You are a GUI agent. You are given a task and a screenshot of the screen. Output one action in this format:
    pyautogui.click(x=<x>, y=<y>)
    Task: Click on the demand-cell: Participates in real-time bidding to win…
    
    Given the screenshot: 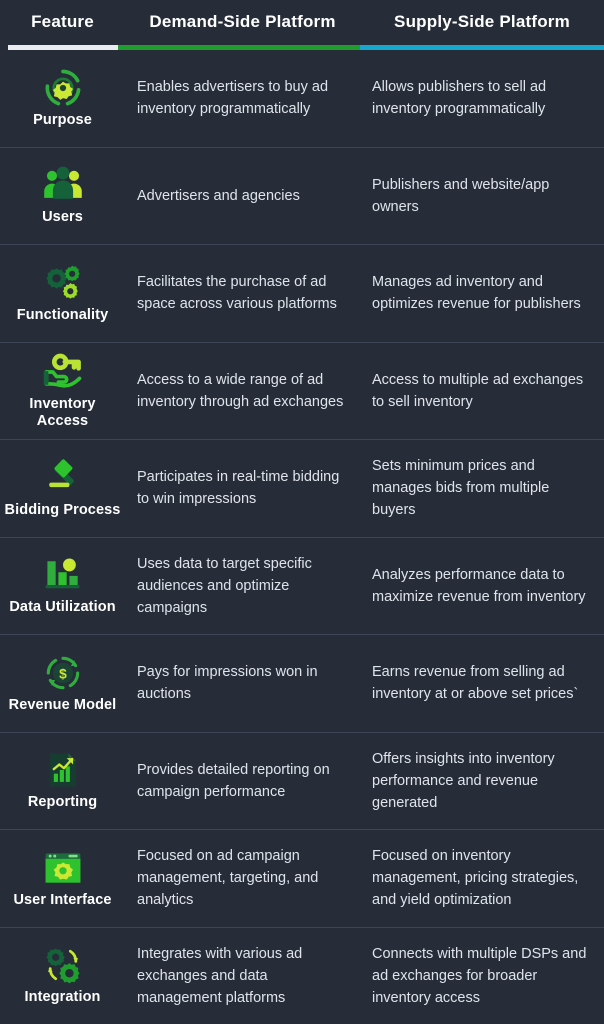 What is the action you would take?
    pyautogui.click(x=238, y=488)
    